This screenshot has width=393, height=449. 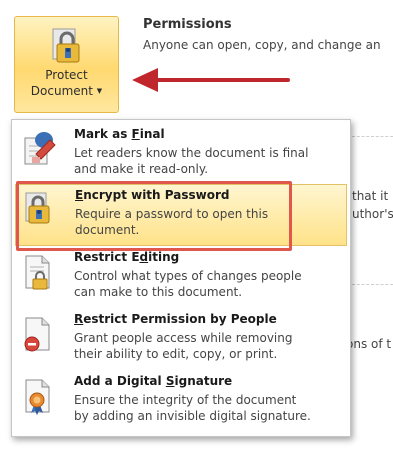 What do you see at coordinates (191, 153) in the screenshot?
I see `description-line: Let readers know the document is final` at bounding box center [191, 153].